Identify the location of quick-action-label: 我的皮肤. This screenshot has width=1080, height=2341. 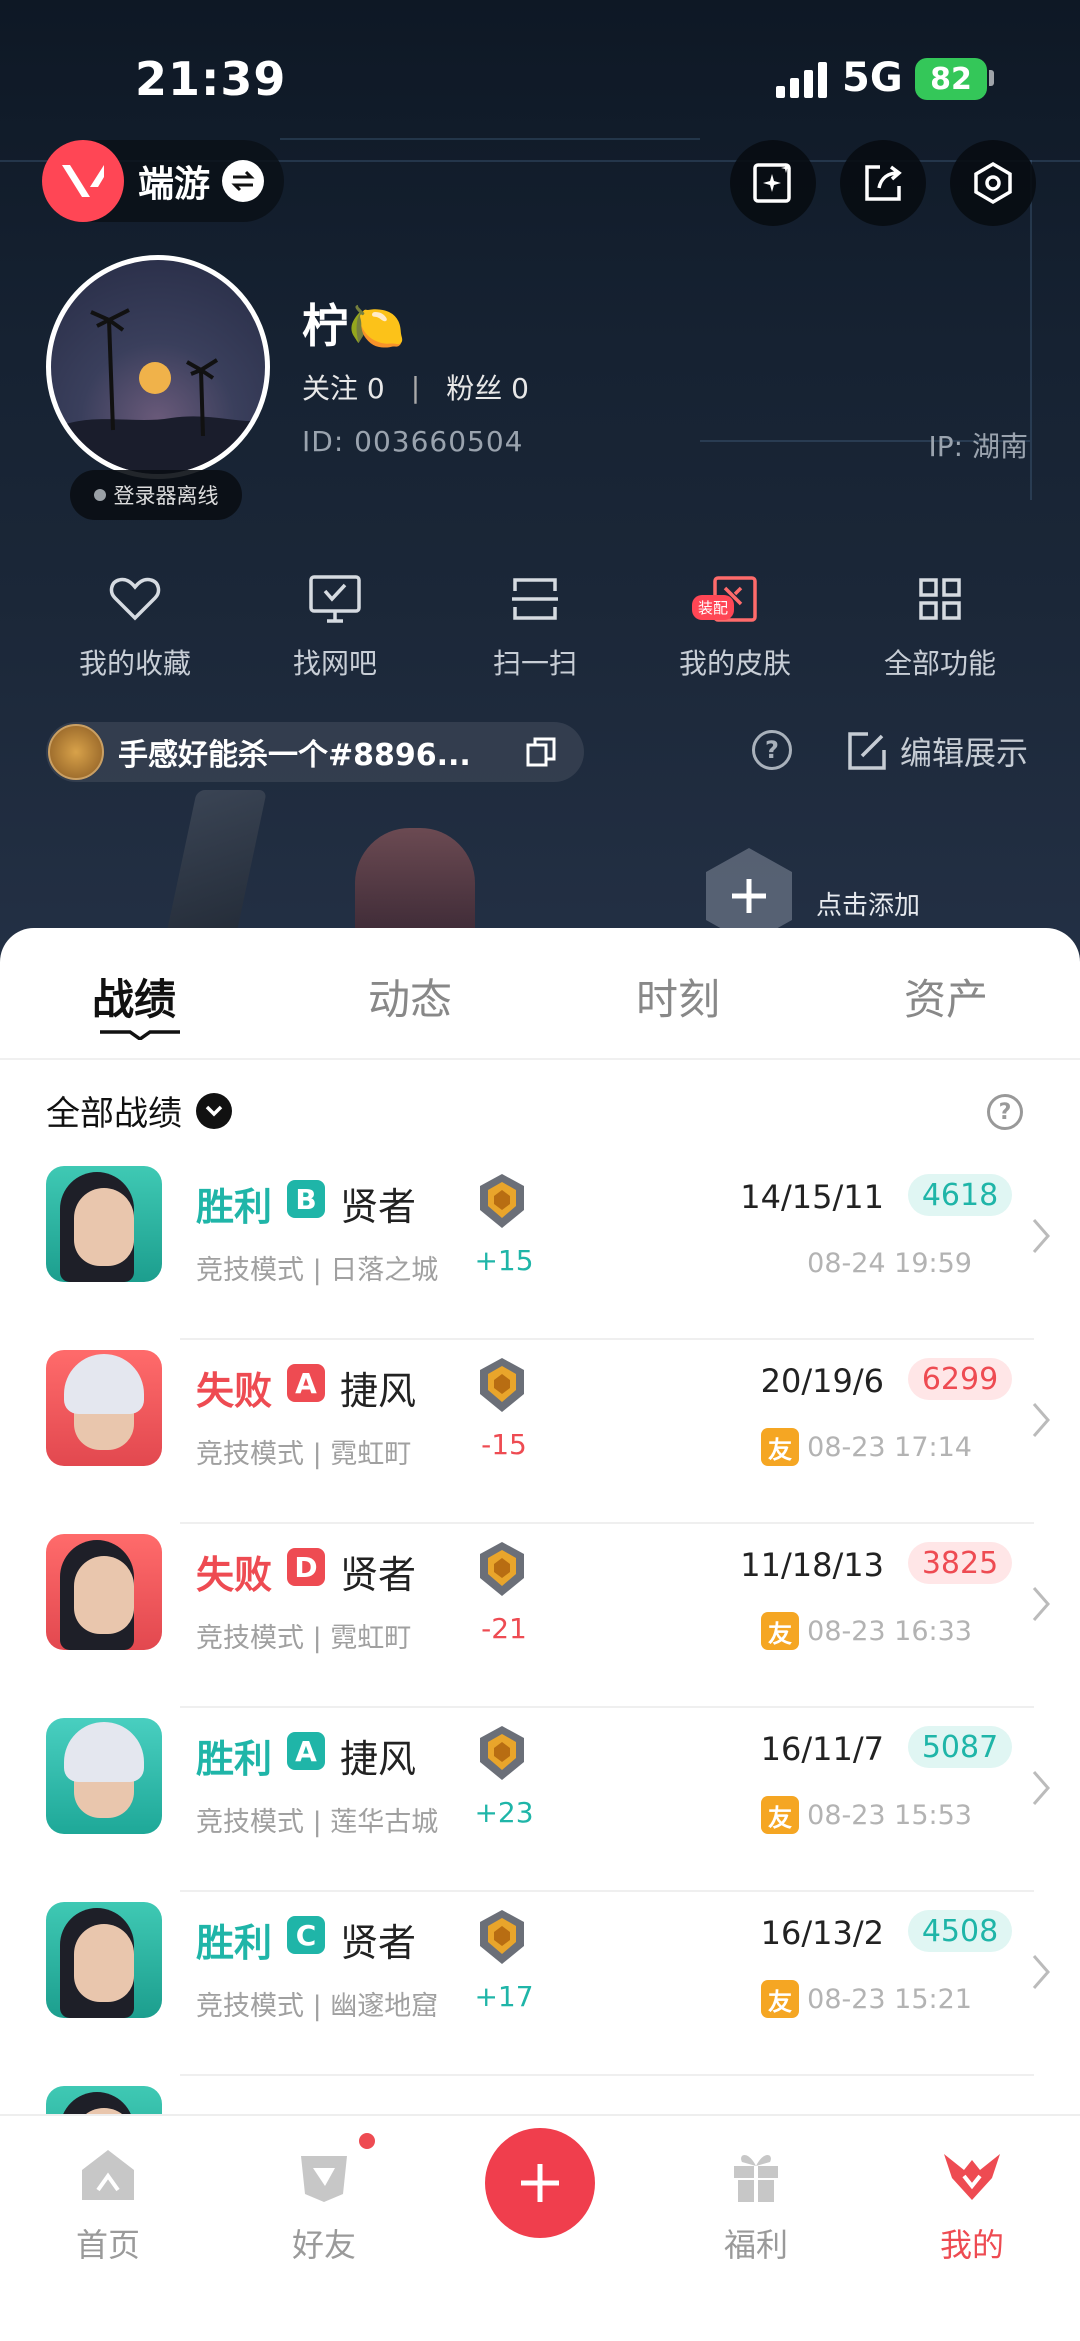
(734, 663).